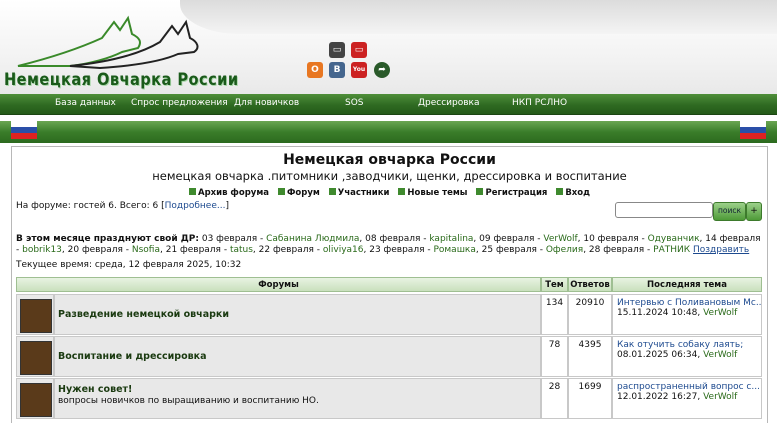 This screenshot has height=423, width=777. Describe the element at coordinates (121, 80) in the screenshot. I see `site-title: Немецкая Овчарка России` at that location.